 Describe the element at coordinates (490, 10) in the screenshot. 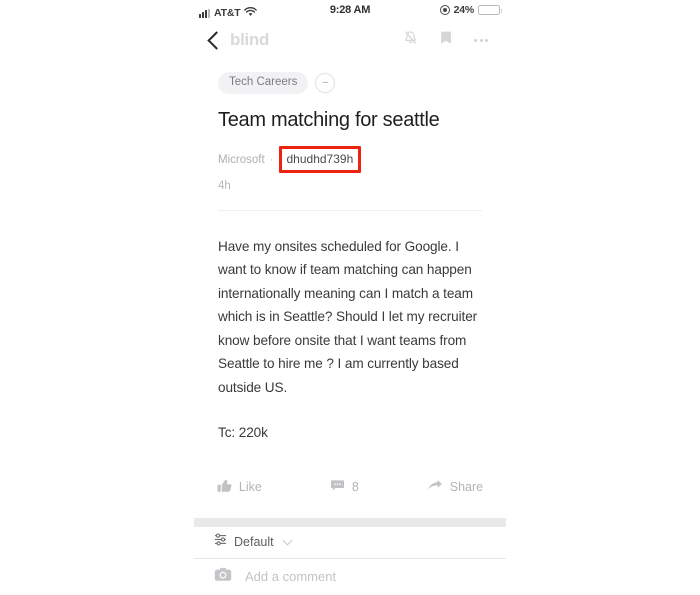

I see `battery-icon` at that location.